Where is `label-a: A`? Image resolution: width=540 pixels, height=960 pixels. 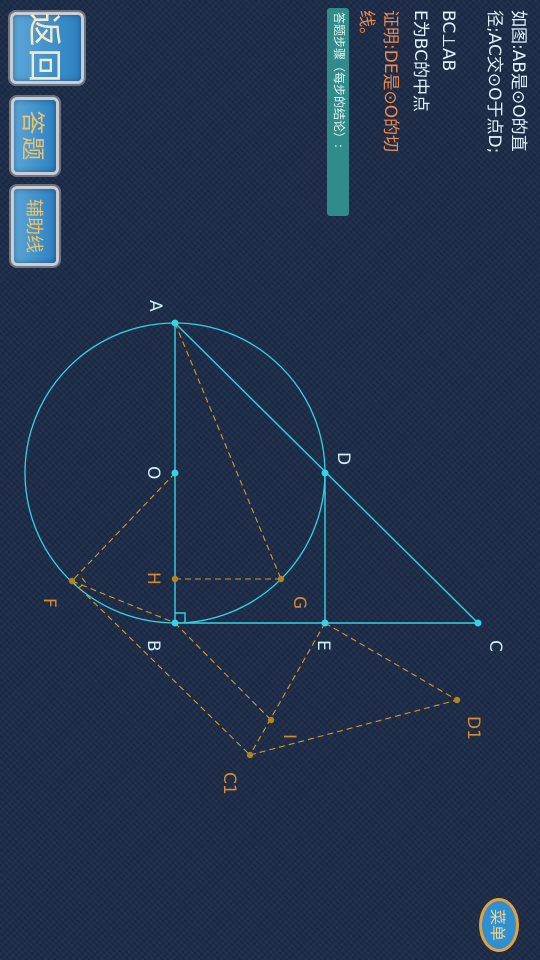
label-a: A is located at coordinates (155, 306).